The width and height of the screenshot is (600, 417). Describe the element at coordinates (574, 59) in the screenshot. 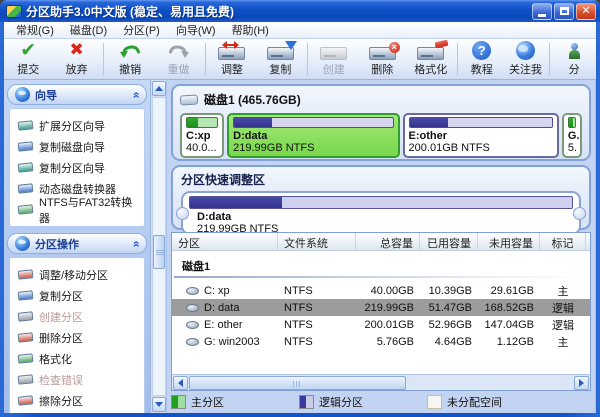

I see `toolbar-share-button: 分` at that location.